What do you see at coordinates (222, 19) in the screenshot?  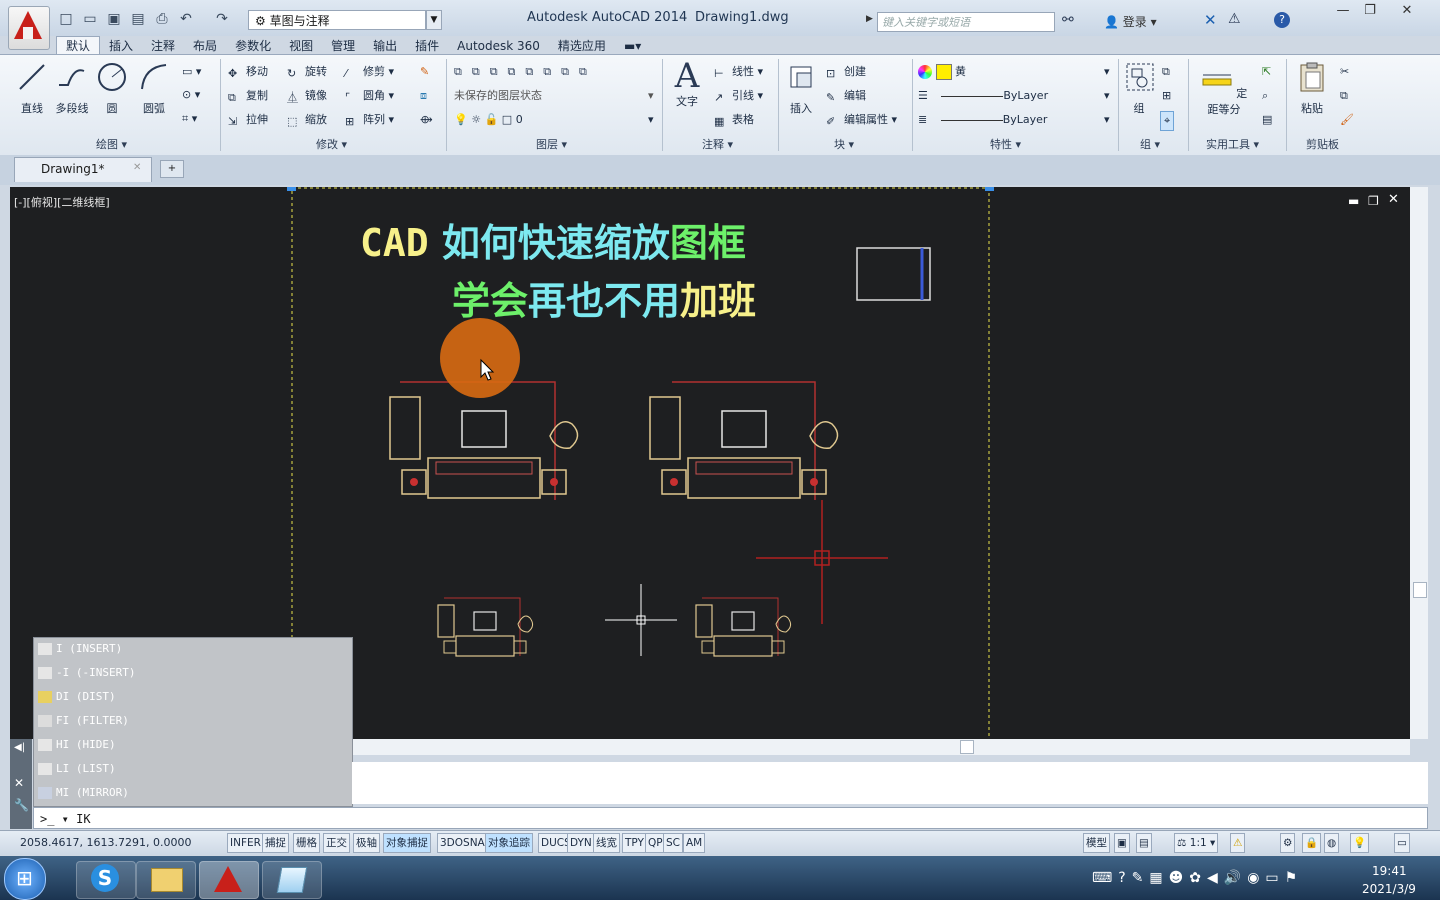 I see `redo-icon: ↷` at bounding box center [222, 19].